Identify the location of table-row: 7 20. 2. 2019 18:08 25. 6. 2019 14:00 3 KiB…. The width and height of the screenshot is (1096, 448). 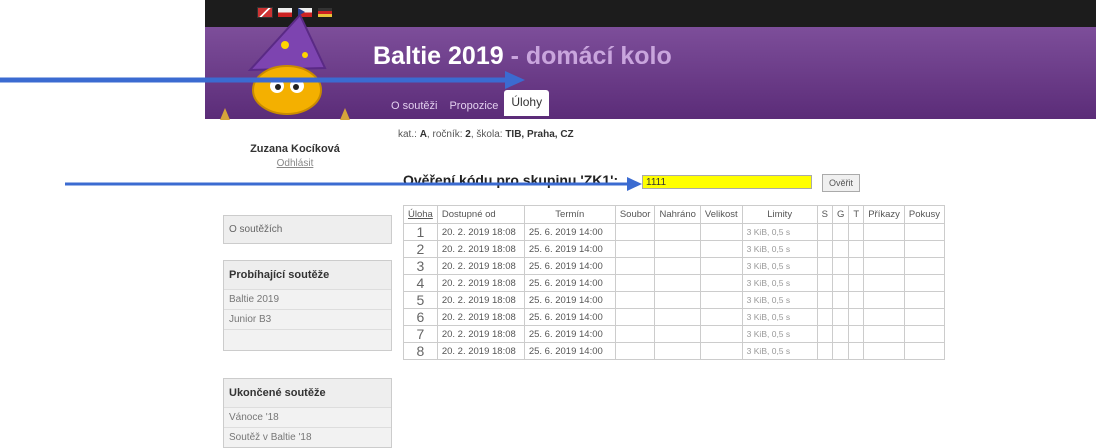
(674, 334).